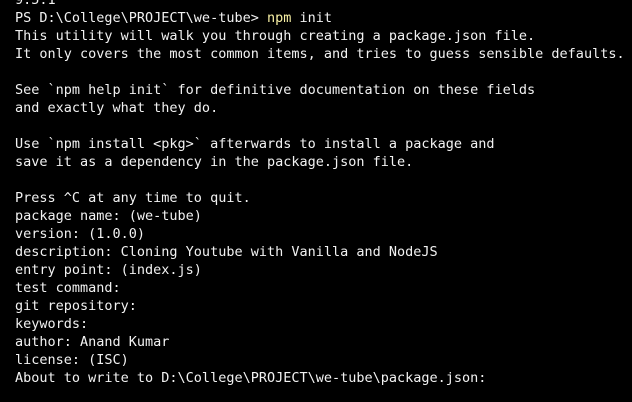 Image resolution: width=632 pixels, height=402 pixels. Describe the element at coordinates (108, 216) in the screenshot. I see `field-package-name: package name: (we-tube)` at that location.